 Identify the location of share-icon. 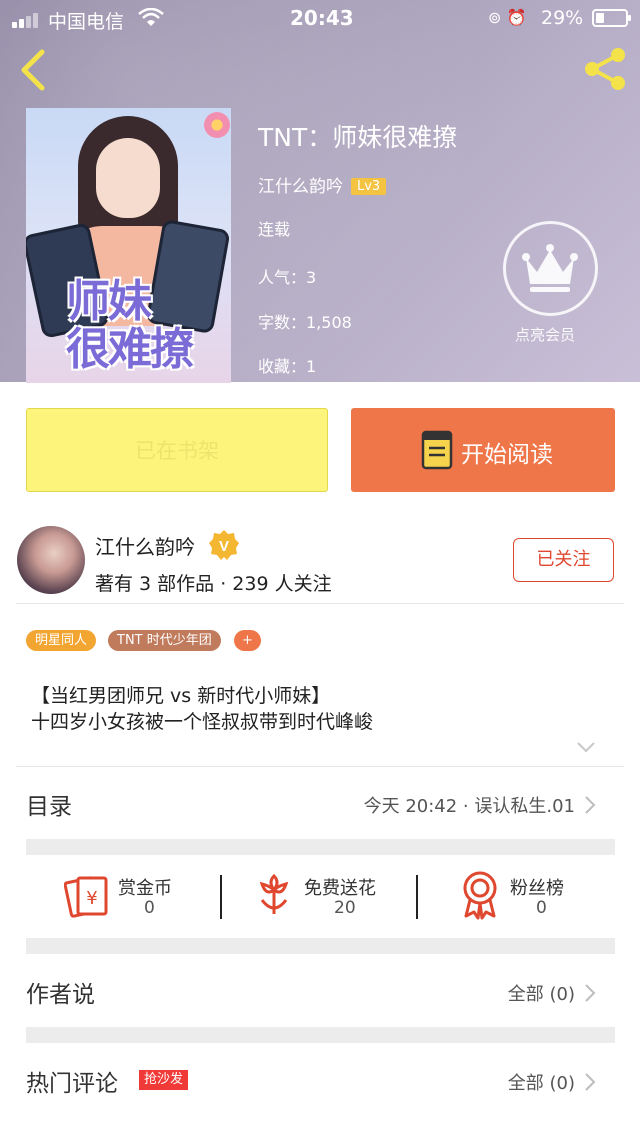
(605, 69).